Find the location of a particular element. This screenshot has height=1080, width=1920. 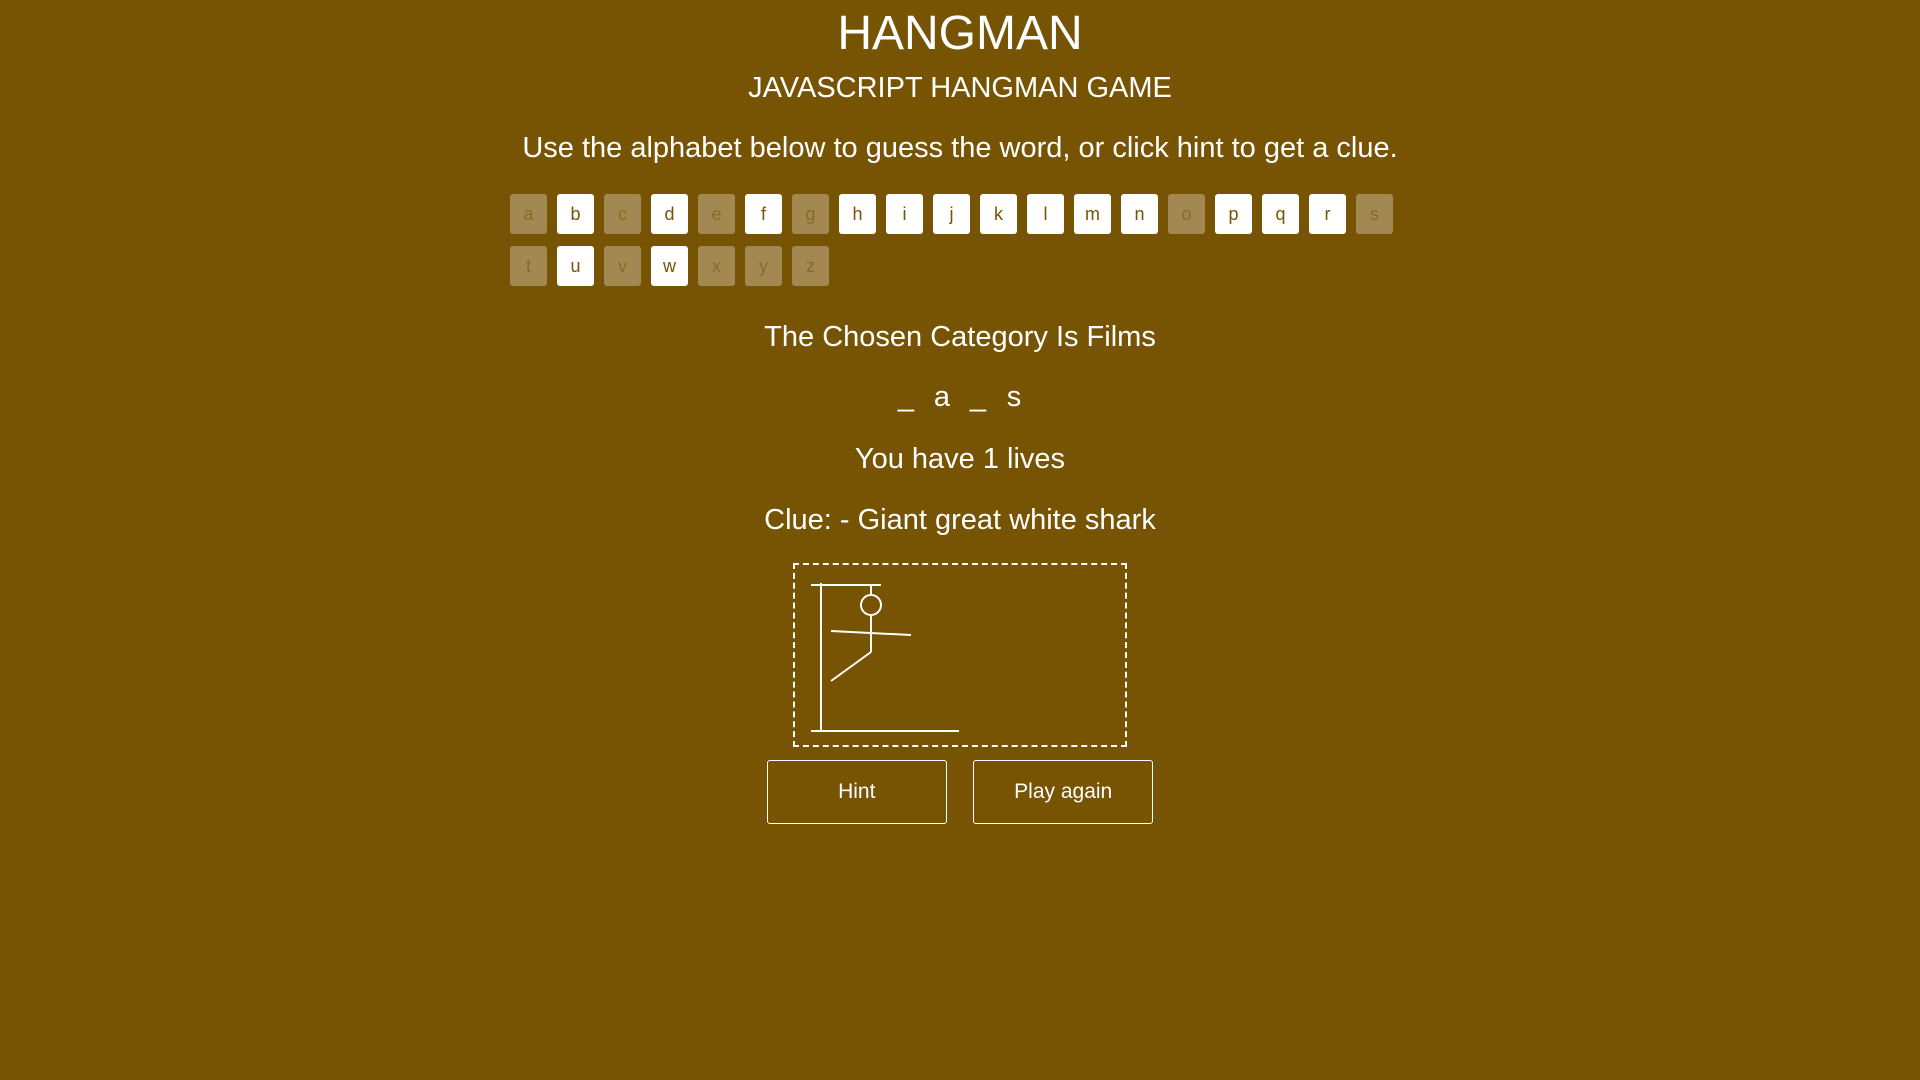

letter-key-label: g is located at coordinates (810, 214).